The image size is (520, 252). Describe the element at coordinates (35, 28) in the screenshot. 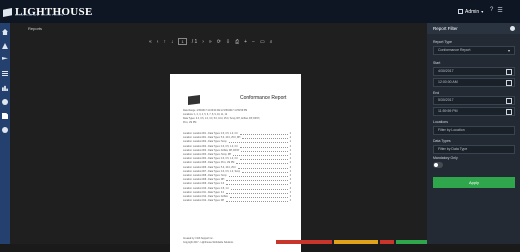

I see `page-title: Reports` at that location.